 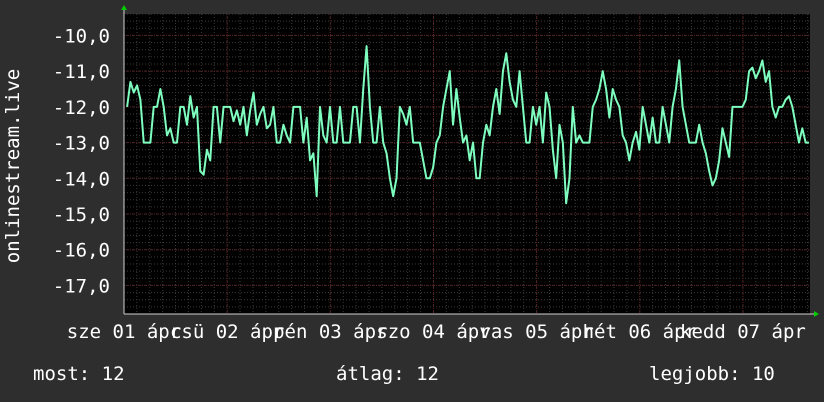 What do you see at coordinates (79, 374) in the screenshot?
I see `stat-current: most: 12` at bounding box center [79, 374].